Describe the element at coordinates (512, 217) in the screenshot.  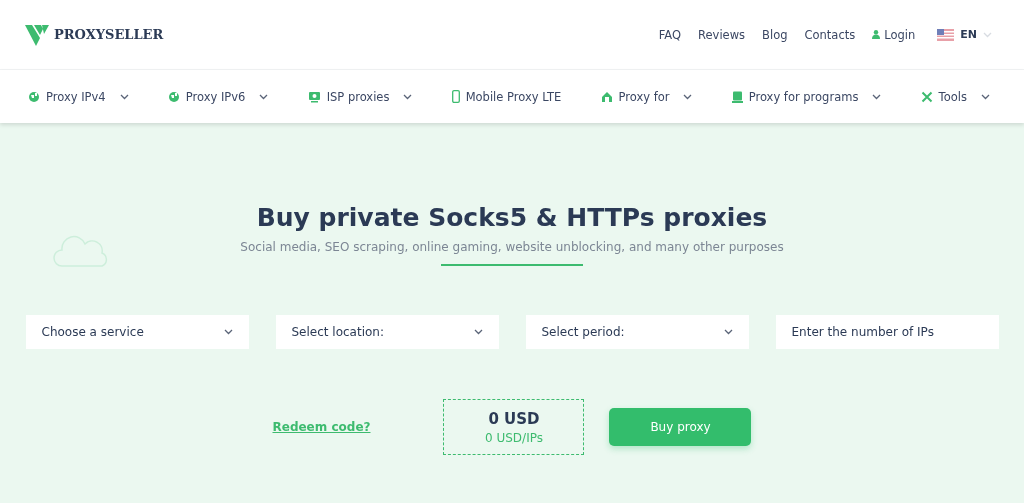
I see `hero-title: Buy private Socks5 & HTTPs proxies` at that location.